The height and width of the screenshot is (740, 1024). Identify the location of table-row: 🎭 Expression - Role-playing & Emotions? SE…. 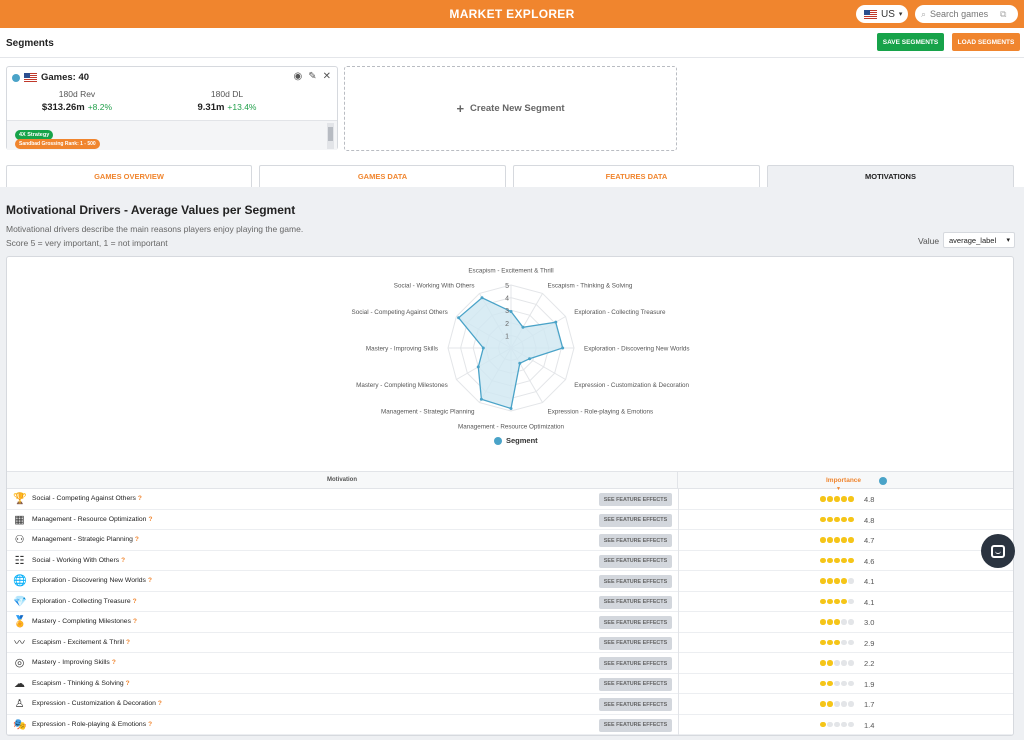
(510, 724).